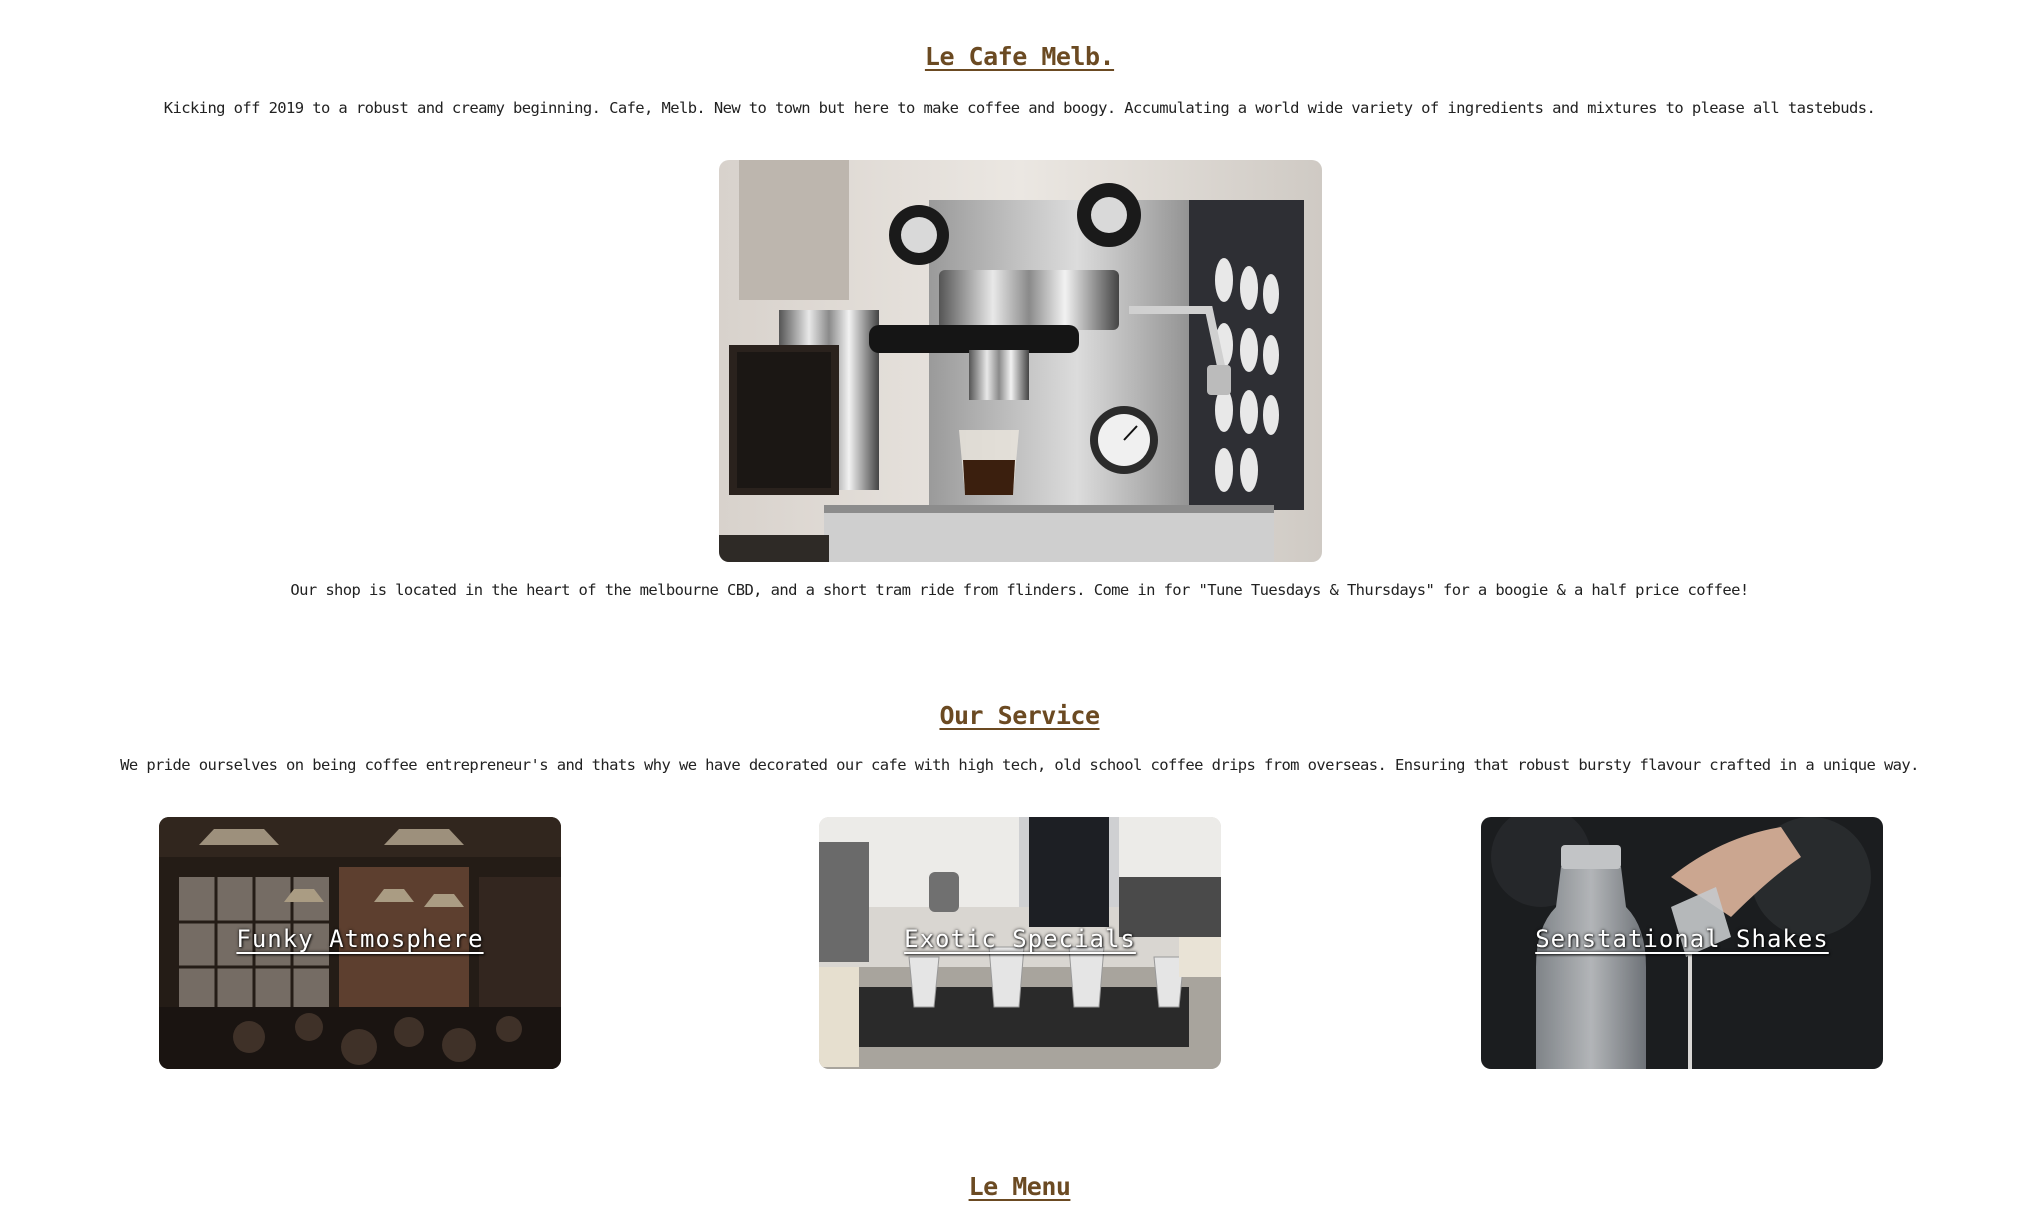 The image size is (2039, 1216). I want to click on espresso-machine-image, so click(1020, 361).